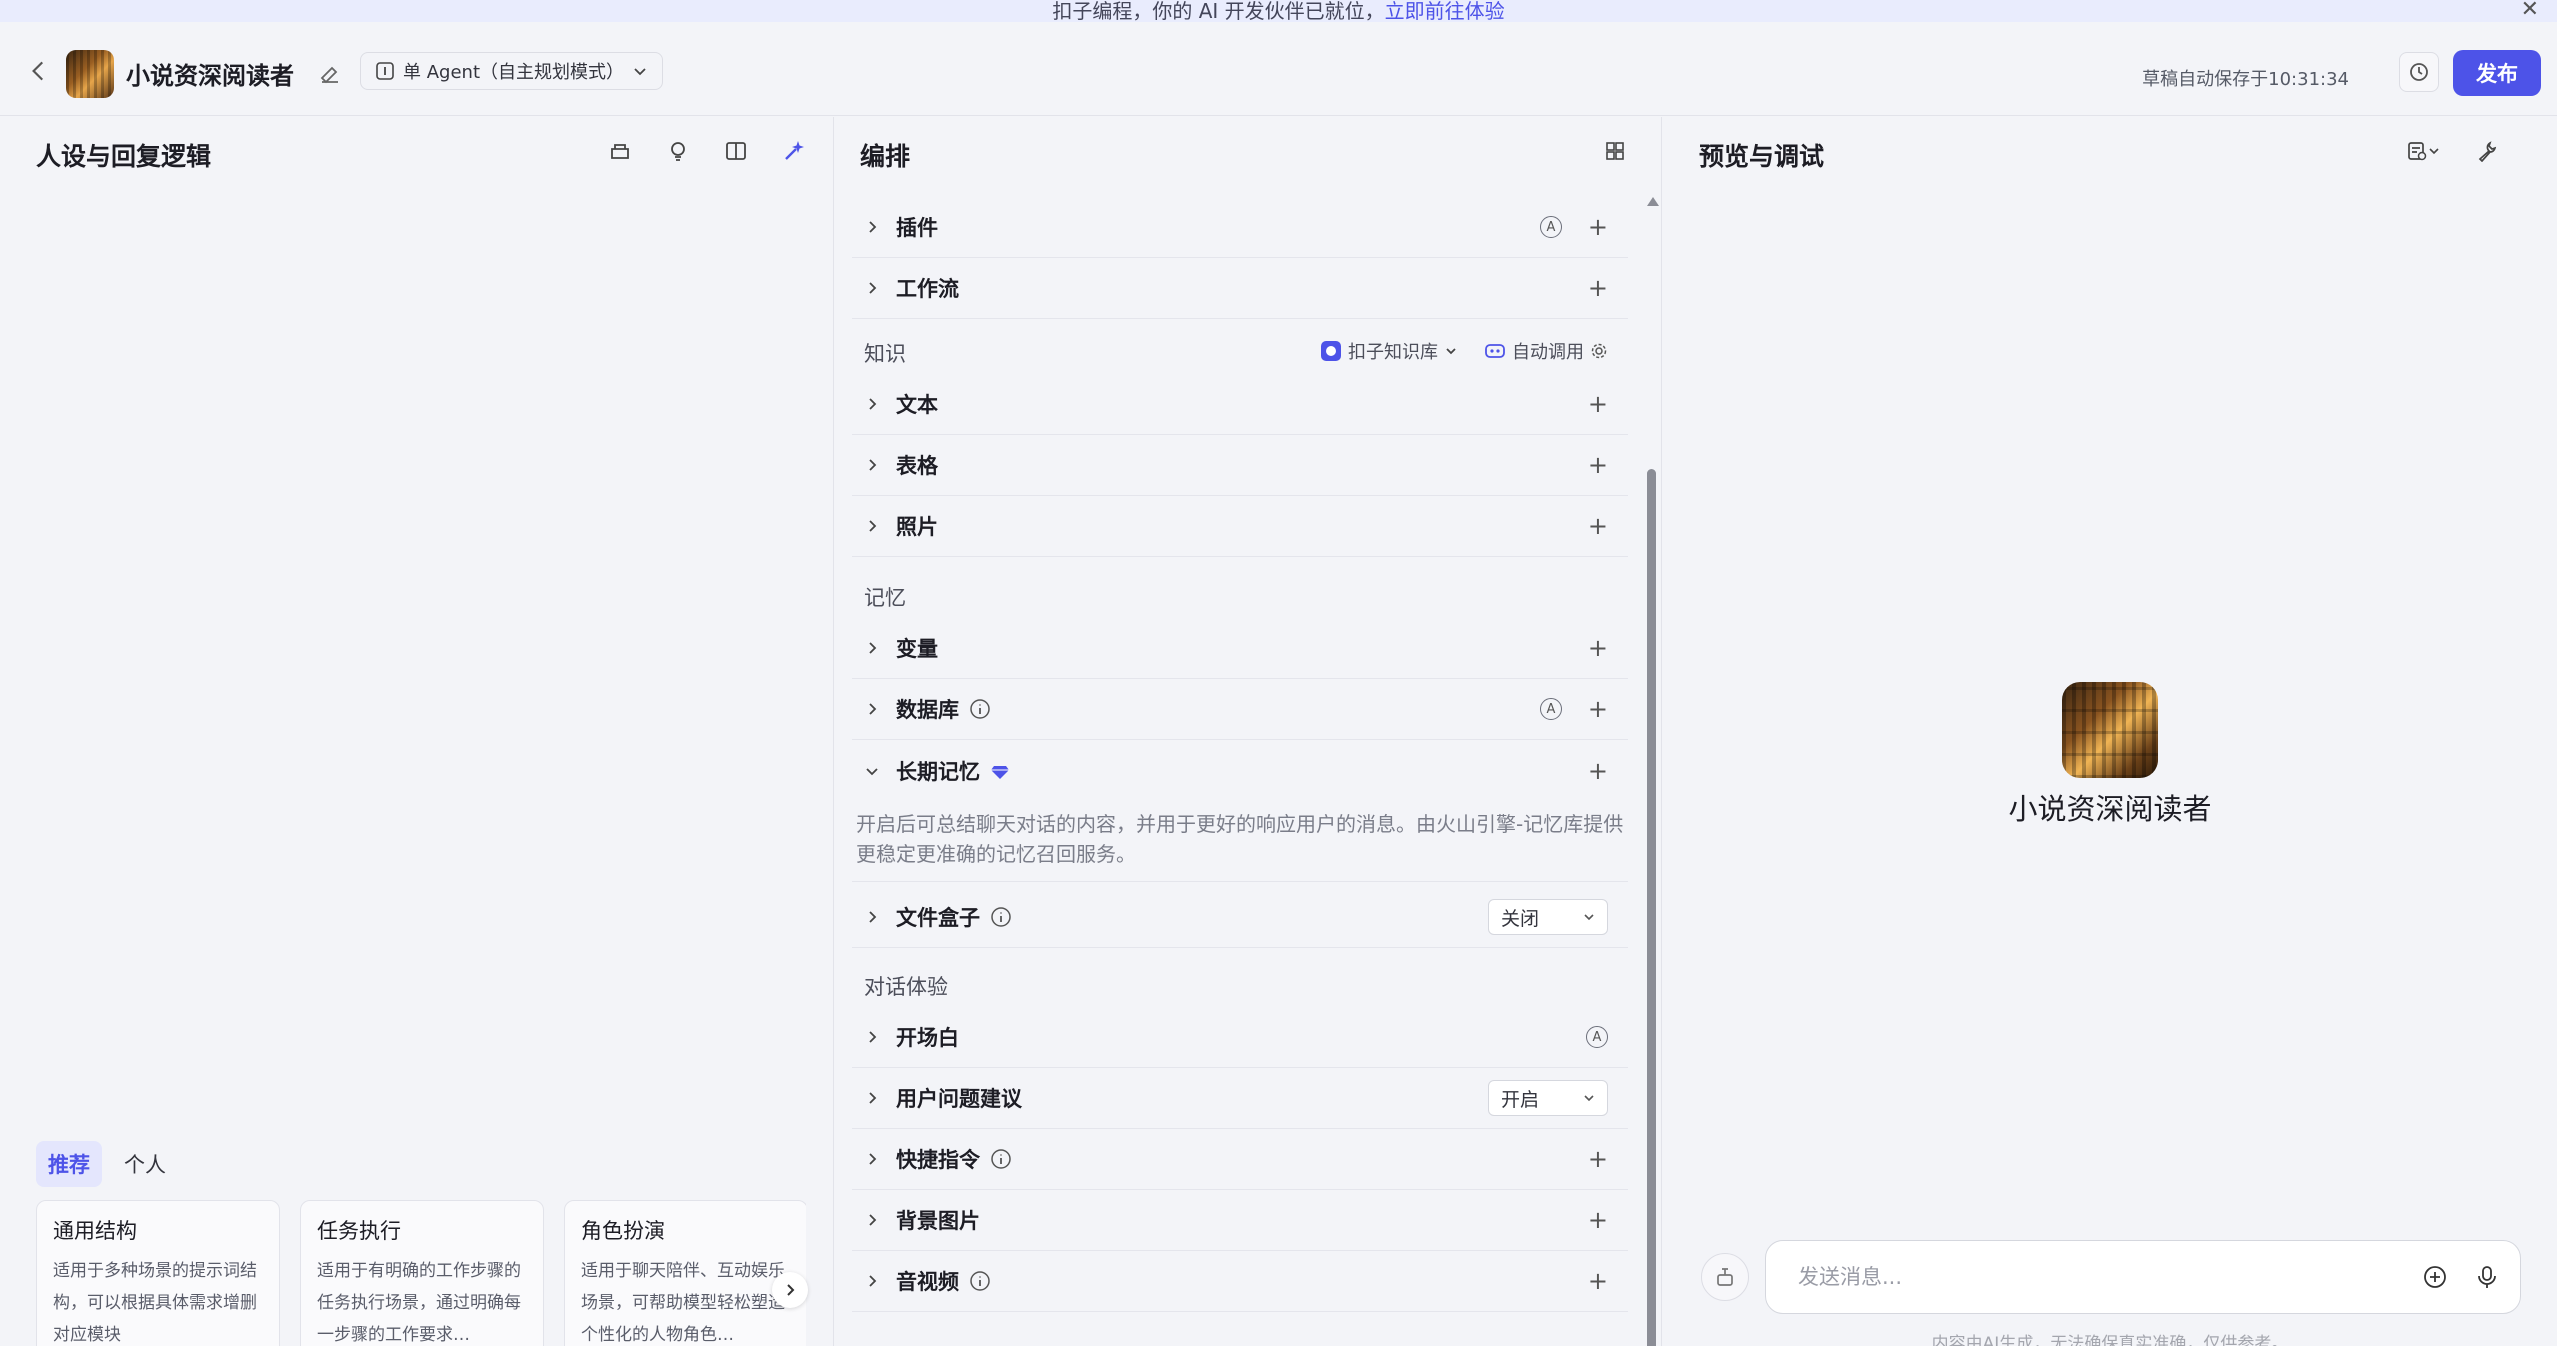 Image resolution: width=2557 pixels, height=1346 pixels. Describe the element at coordinates (1598, 526) in the screenshot. I see `add-photo-icon: +` at that location.